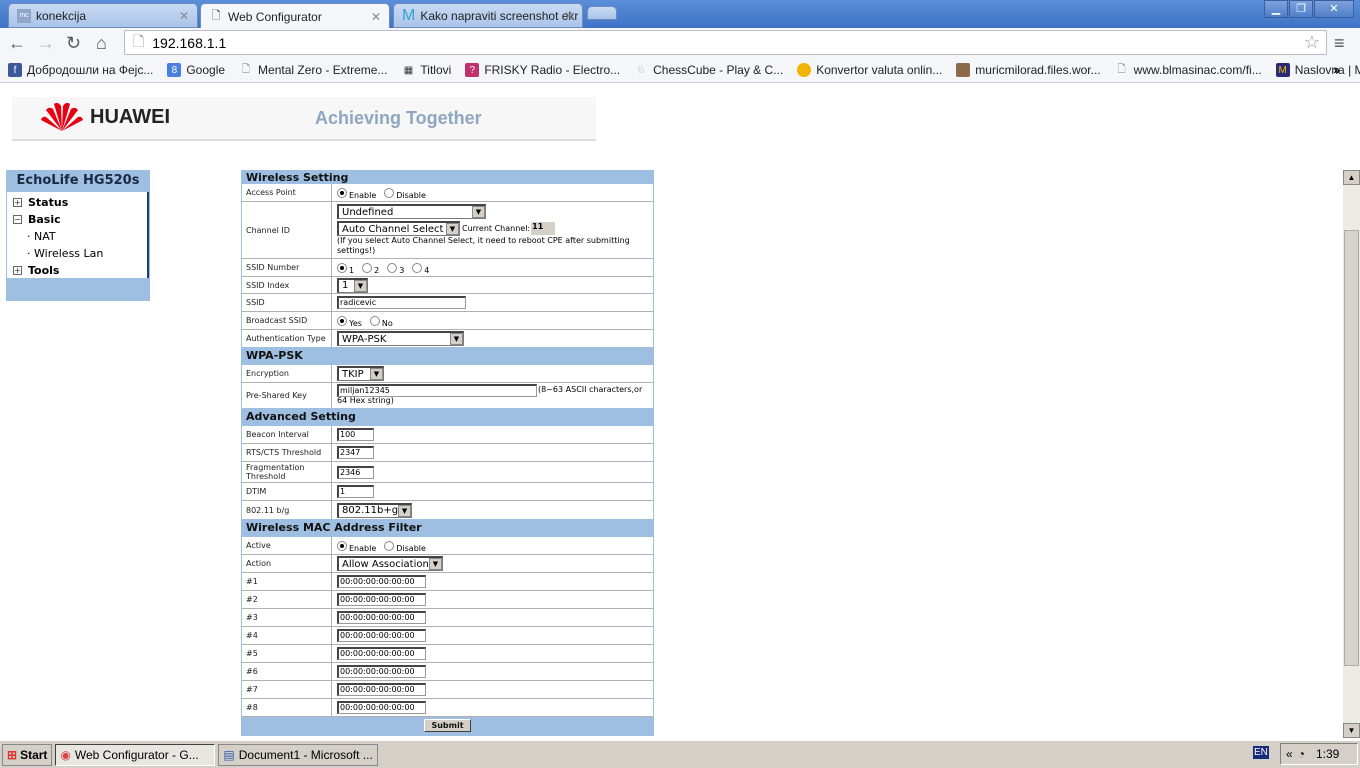 The image size is (1360, 768). I want to click on broadcast-no-radio, so click(374, 320).